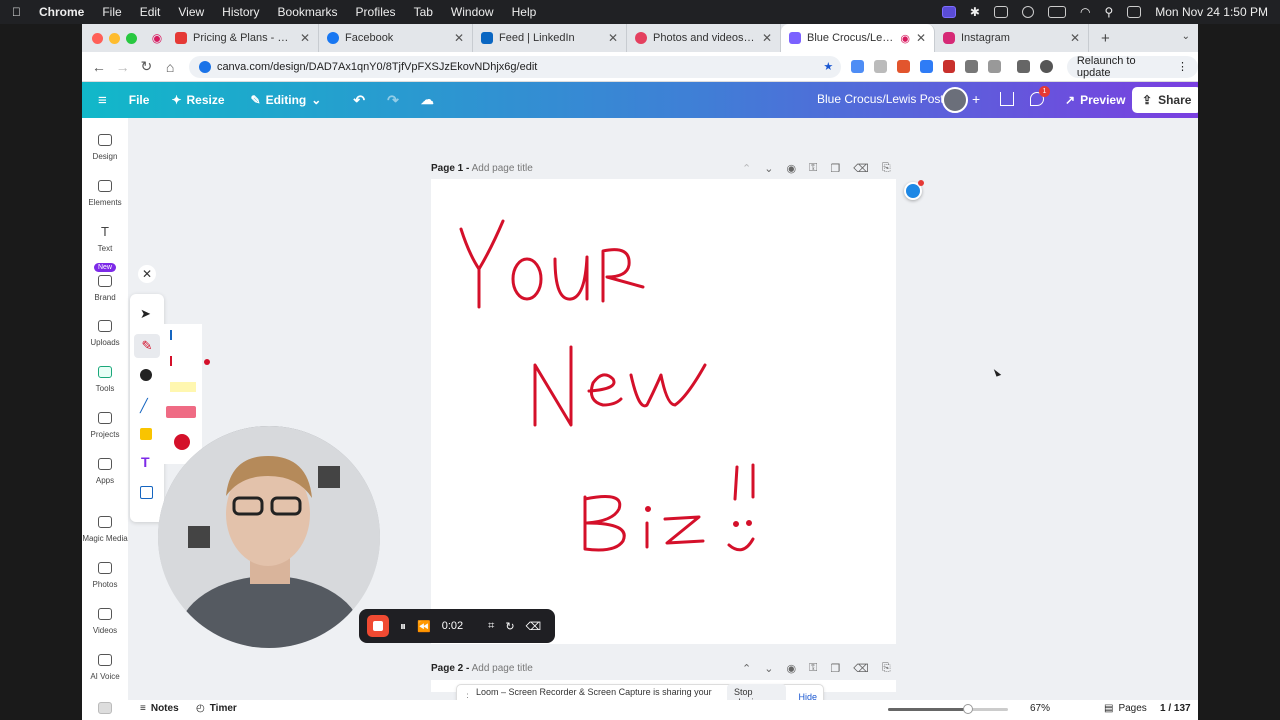 The width and height of the screenshot is (1280, 720). Describe the element at coordinates (1211, 12) in the screenshot. I see `menu-datetime: Mon Nov 24 1:50 PM` at that location.